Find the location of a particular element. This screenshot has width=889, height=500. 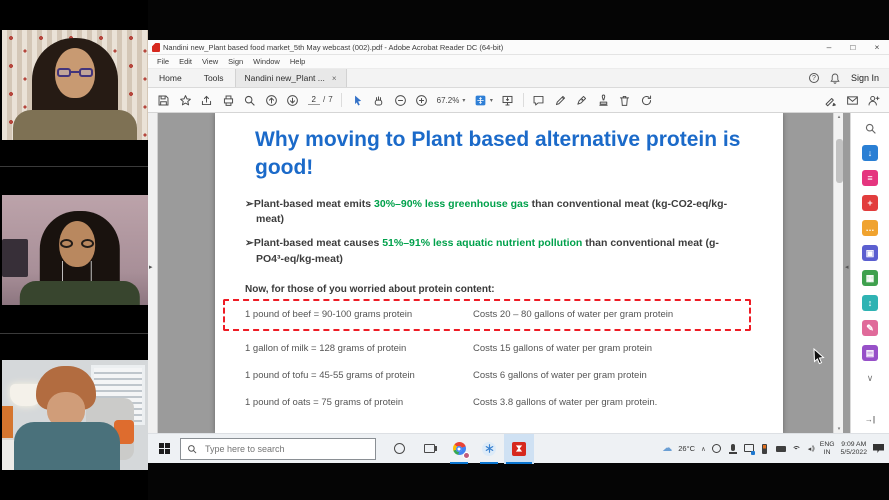

pencil-icon is located at coordinates (560, 100).